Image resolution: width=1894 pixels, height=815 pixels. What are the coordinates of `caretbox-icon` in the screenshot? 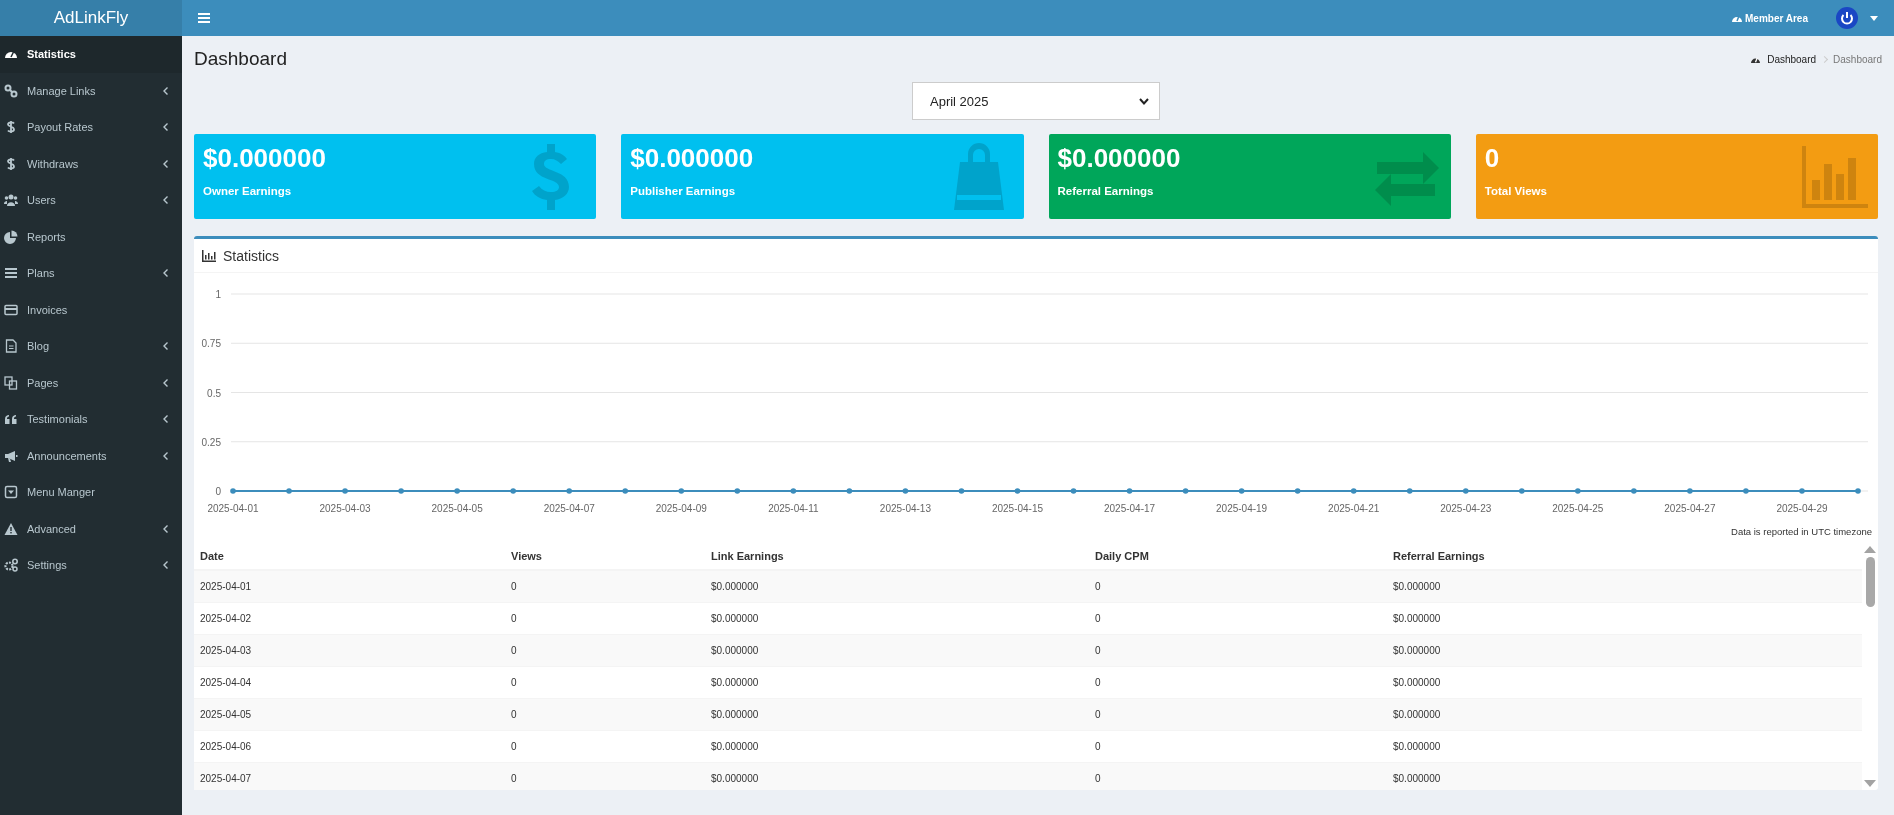 It's located at (11, 492).